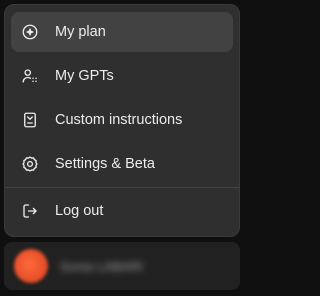 The width and height of the screenshot is (320, 296). Describe the element at coordinates (31, 266) in the screenshot. I see `avatar` at that location.